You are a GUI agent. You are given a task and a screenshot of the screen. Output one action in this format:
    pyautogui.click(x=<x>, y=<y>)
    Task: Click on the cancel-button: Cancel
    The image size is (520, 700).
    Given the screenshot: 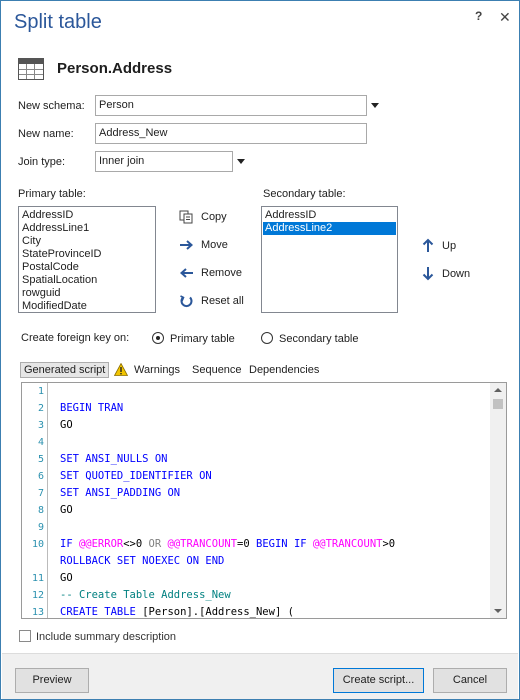 What is the action you would take?
    pyautogui.click(x=470, y=680)
    